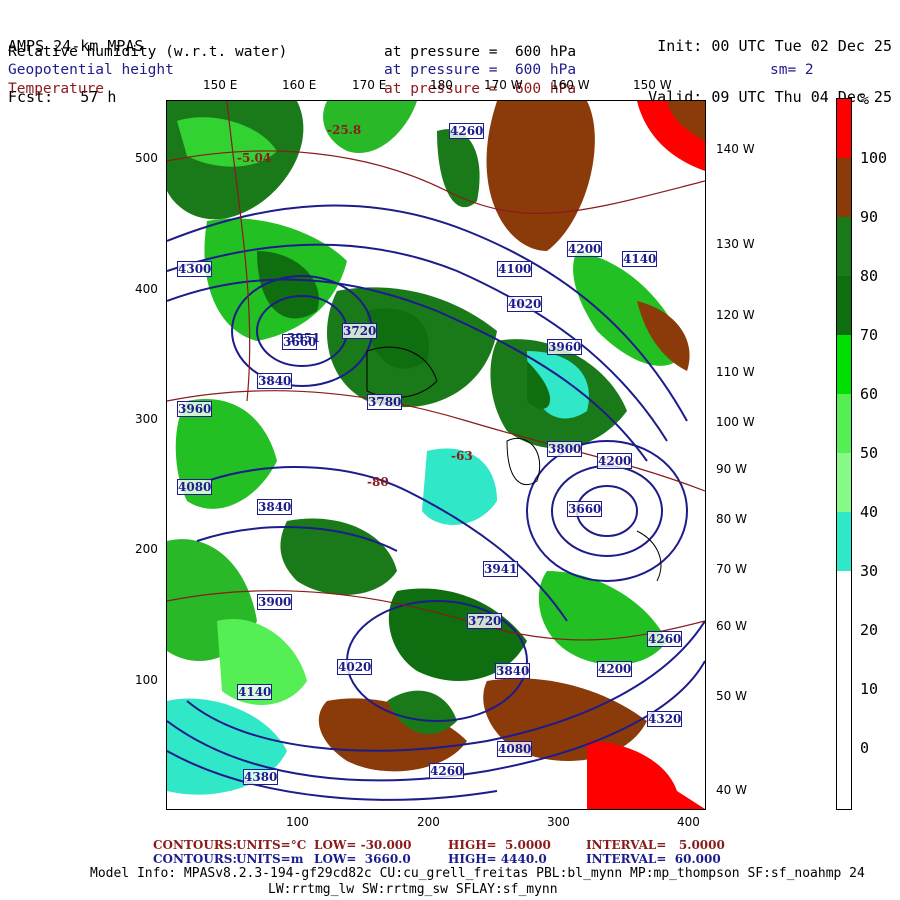 Image resolution: width=900 pixels, height=900 pixels. What do you see at coordinates (869, 630) in the screenshot?
I see `colorbar-label: 20` at bounding box center [869, 630].